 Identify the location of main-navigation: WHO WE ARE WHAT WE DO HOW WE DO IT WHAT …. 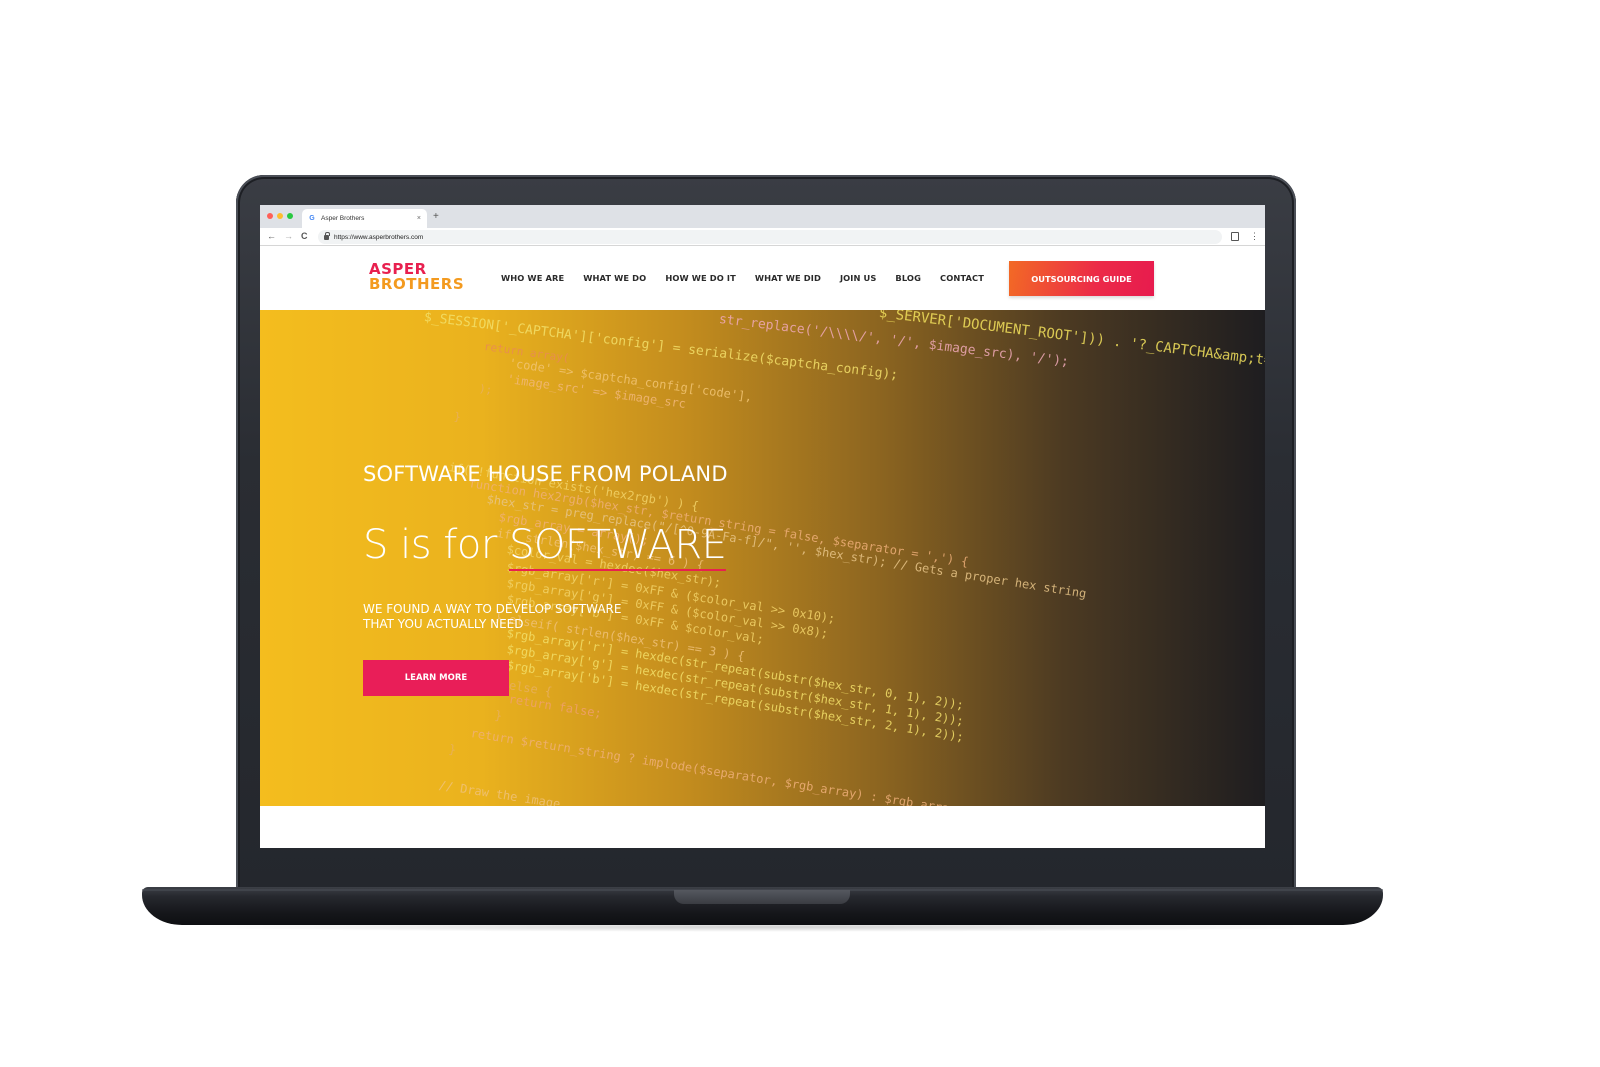
(752, 278).